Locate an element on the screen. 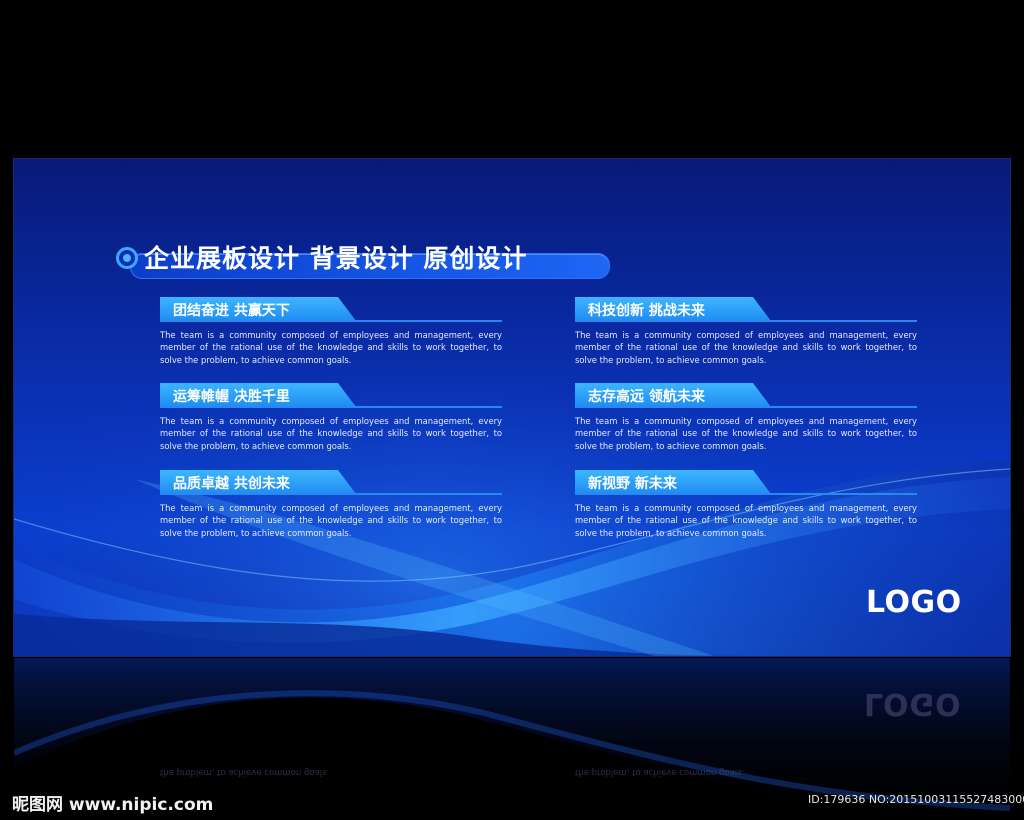  section-title: 新视野 新未来 is located at coordinates (632, 484).